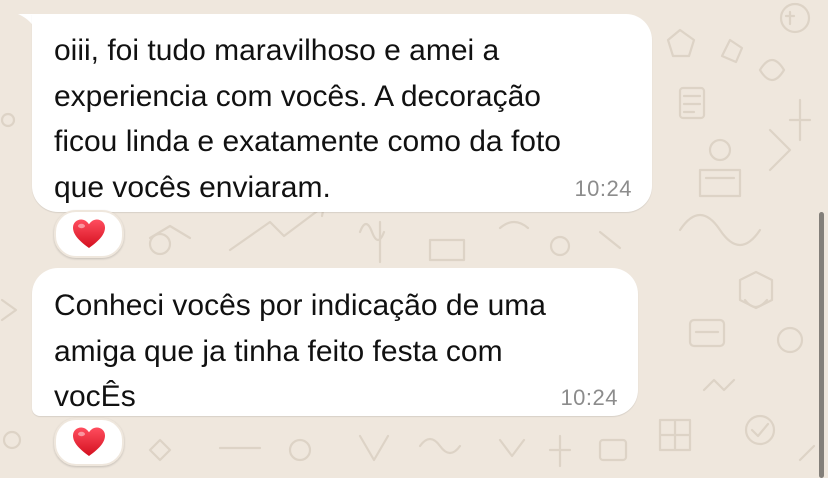  What do you see at coordinates (821, 345) in the screenshot?
I see `chat-scrollbar` at bounding box center [821, 345].